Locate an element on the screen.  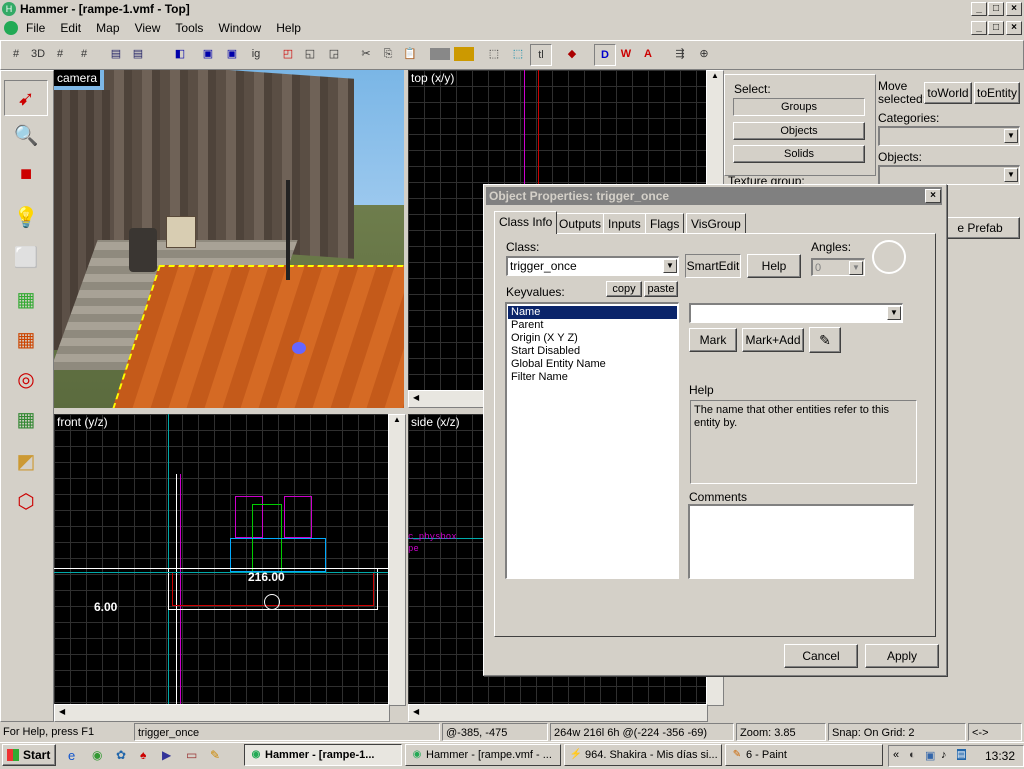
quicklaunch-app4-icon: ♠ is located at coordinates (148, 756).